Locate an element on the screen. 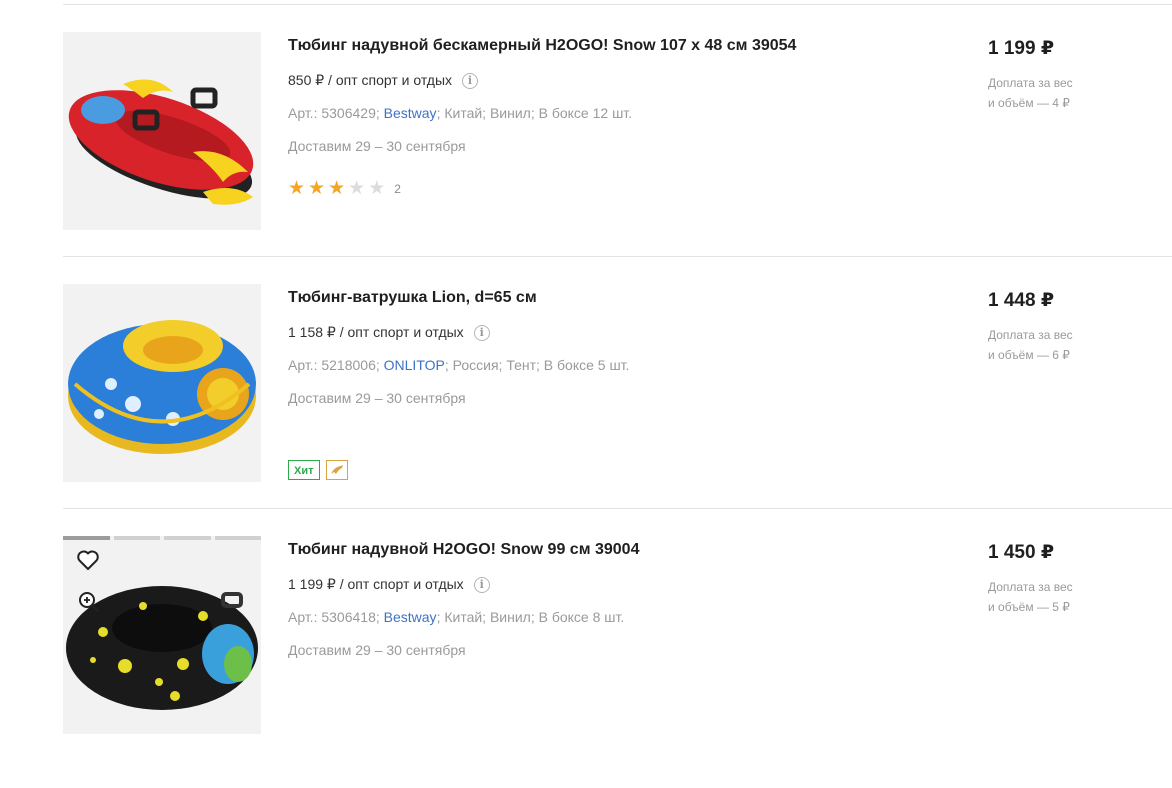 The width and height of the screenshot is (1172, 788). article-number: Арт.: 5218006; is located at coordinates (334, 365).